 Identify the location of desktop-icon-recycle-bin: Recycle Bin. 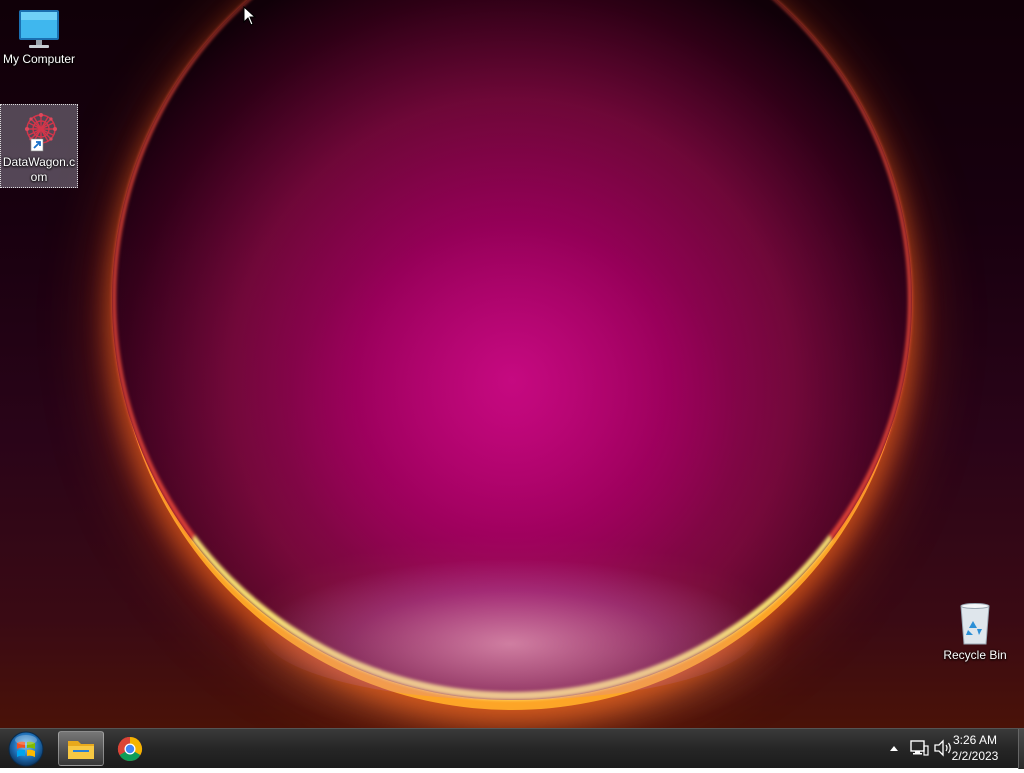
(975, 632).